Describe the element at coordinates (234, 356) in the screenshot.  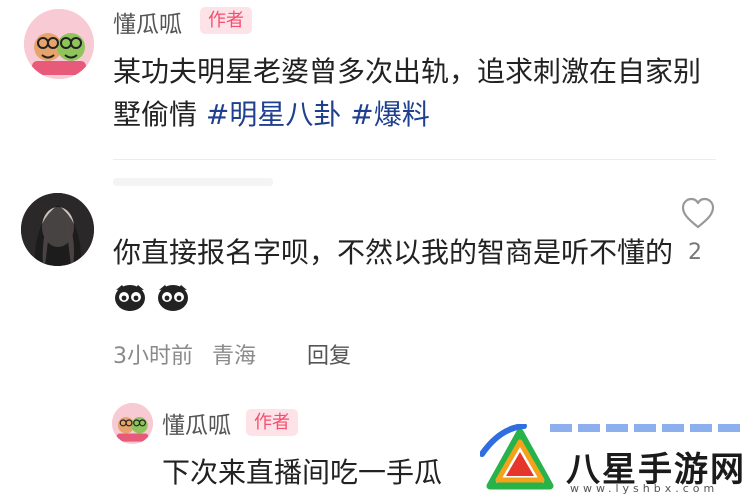
I see `comment-location: 青海` at that location.